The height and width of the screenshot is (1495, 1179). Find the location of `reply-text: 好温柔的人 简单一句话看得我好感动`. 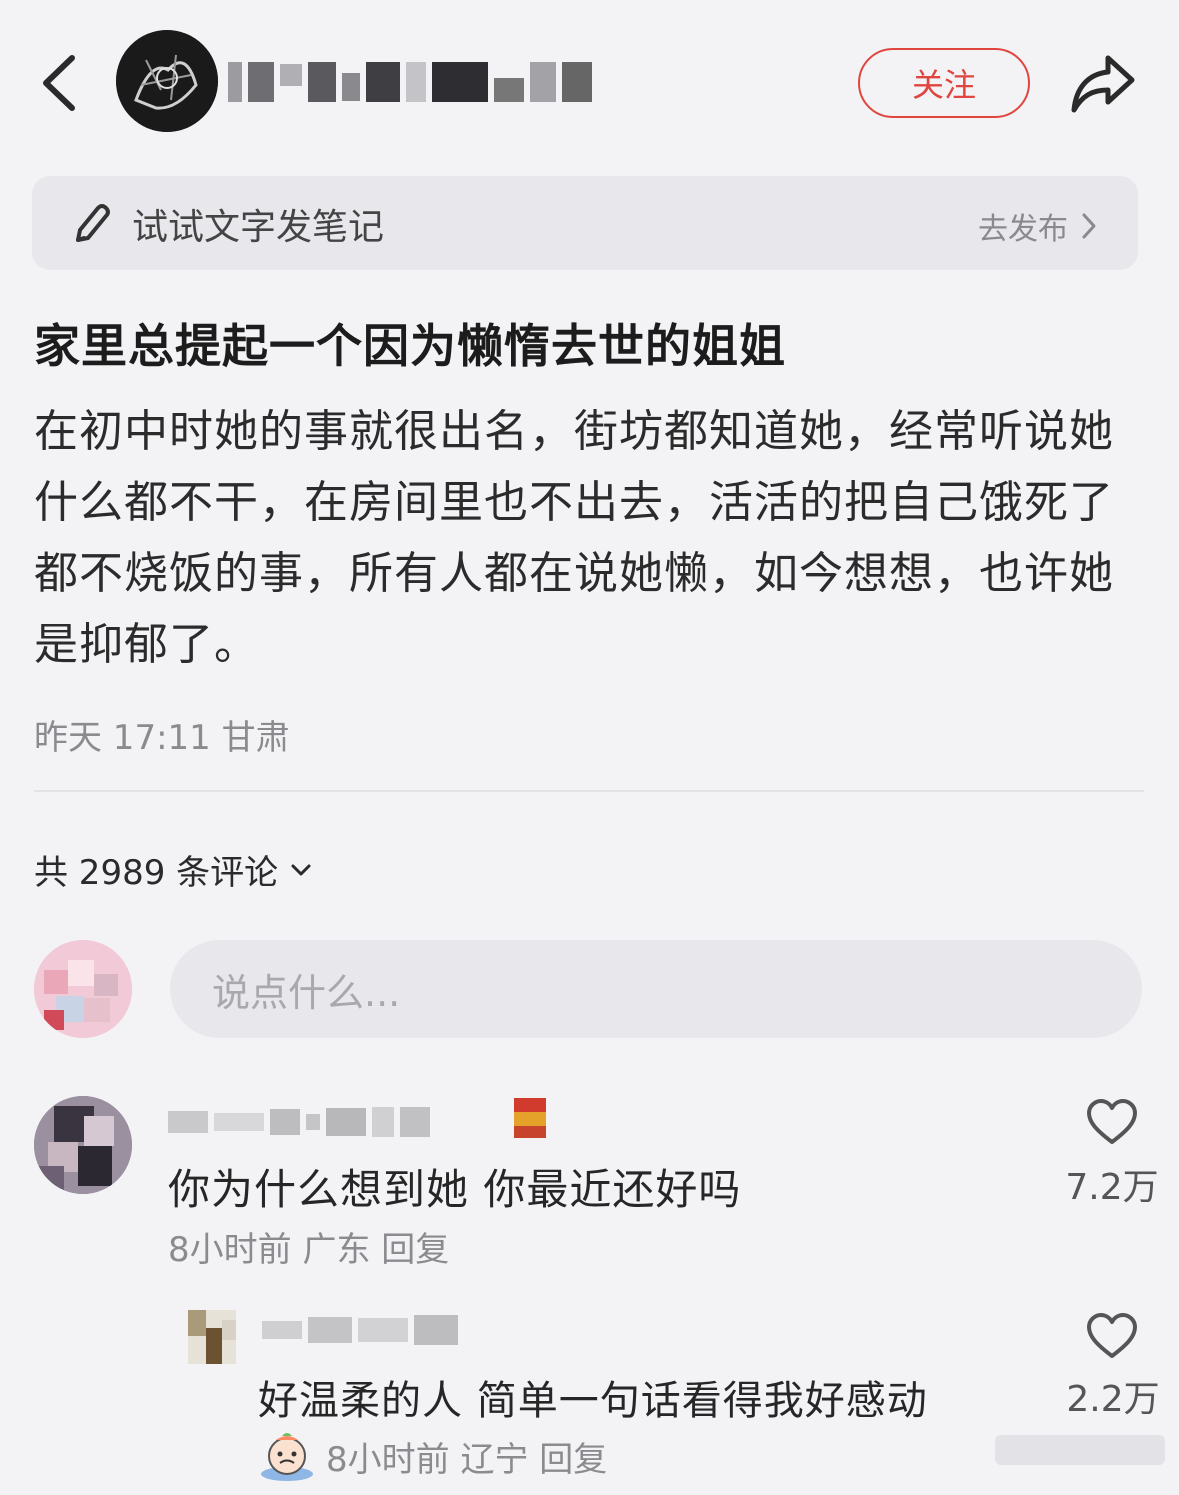

reply-text: 好温柔的人 简单一句话看得我好感动 is located at coordinates (593, 1401).